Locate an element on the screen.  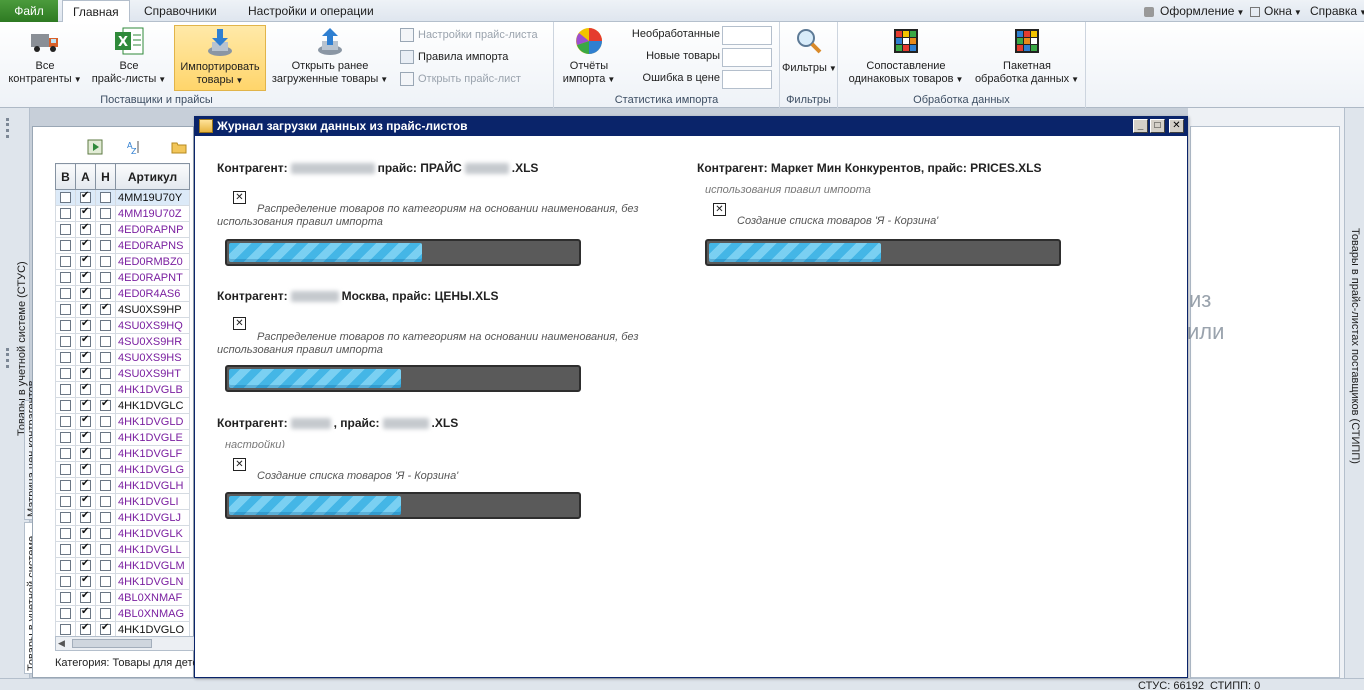
import-rules-button: Правила импорта is located at coordinates (454, 57).